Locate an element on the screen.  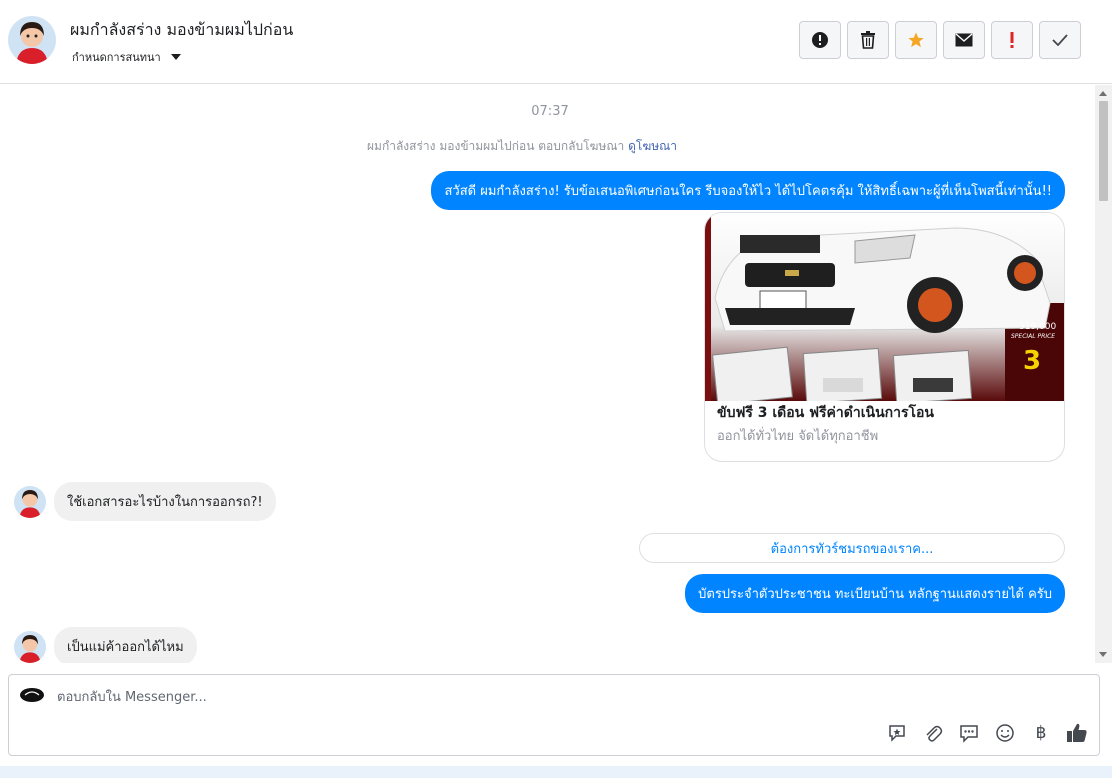
star-button is located at coordinates (916, 40).